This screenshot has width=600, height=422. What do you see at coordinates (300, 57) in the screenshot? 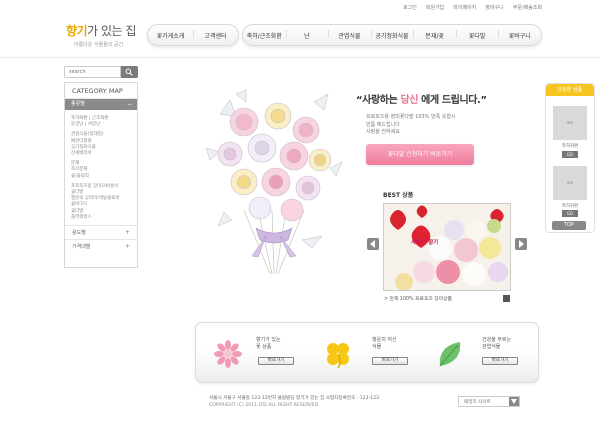
I see `header-divider` at bounding box center [300, 57].